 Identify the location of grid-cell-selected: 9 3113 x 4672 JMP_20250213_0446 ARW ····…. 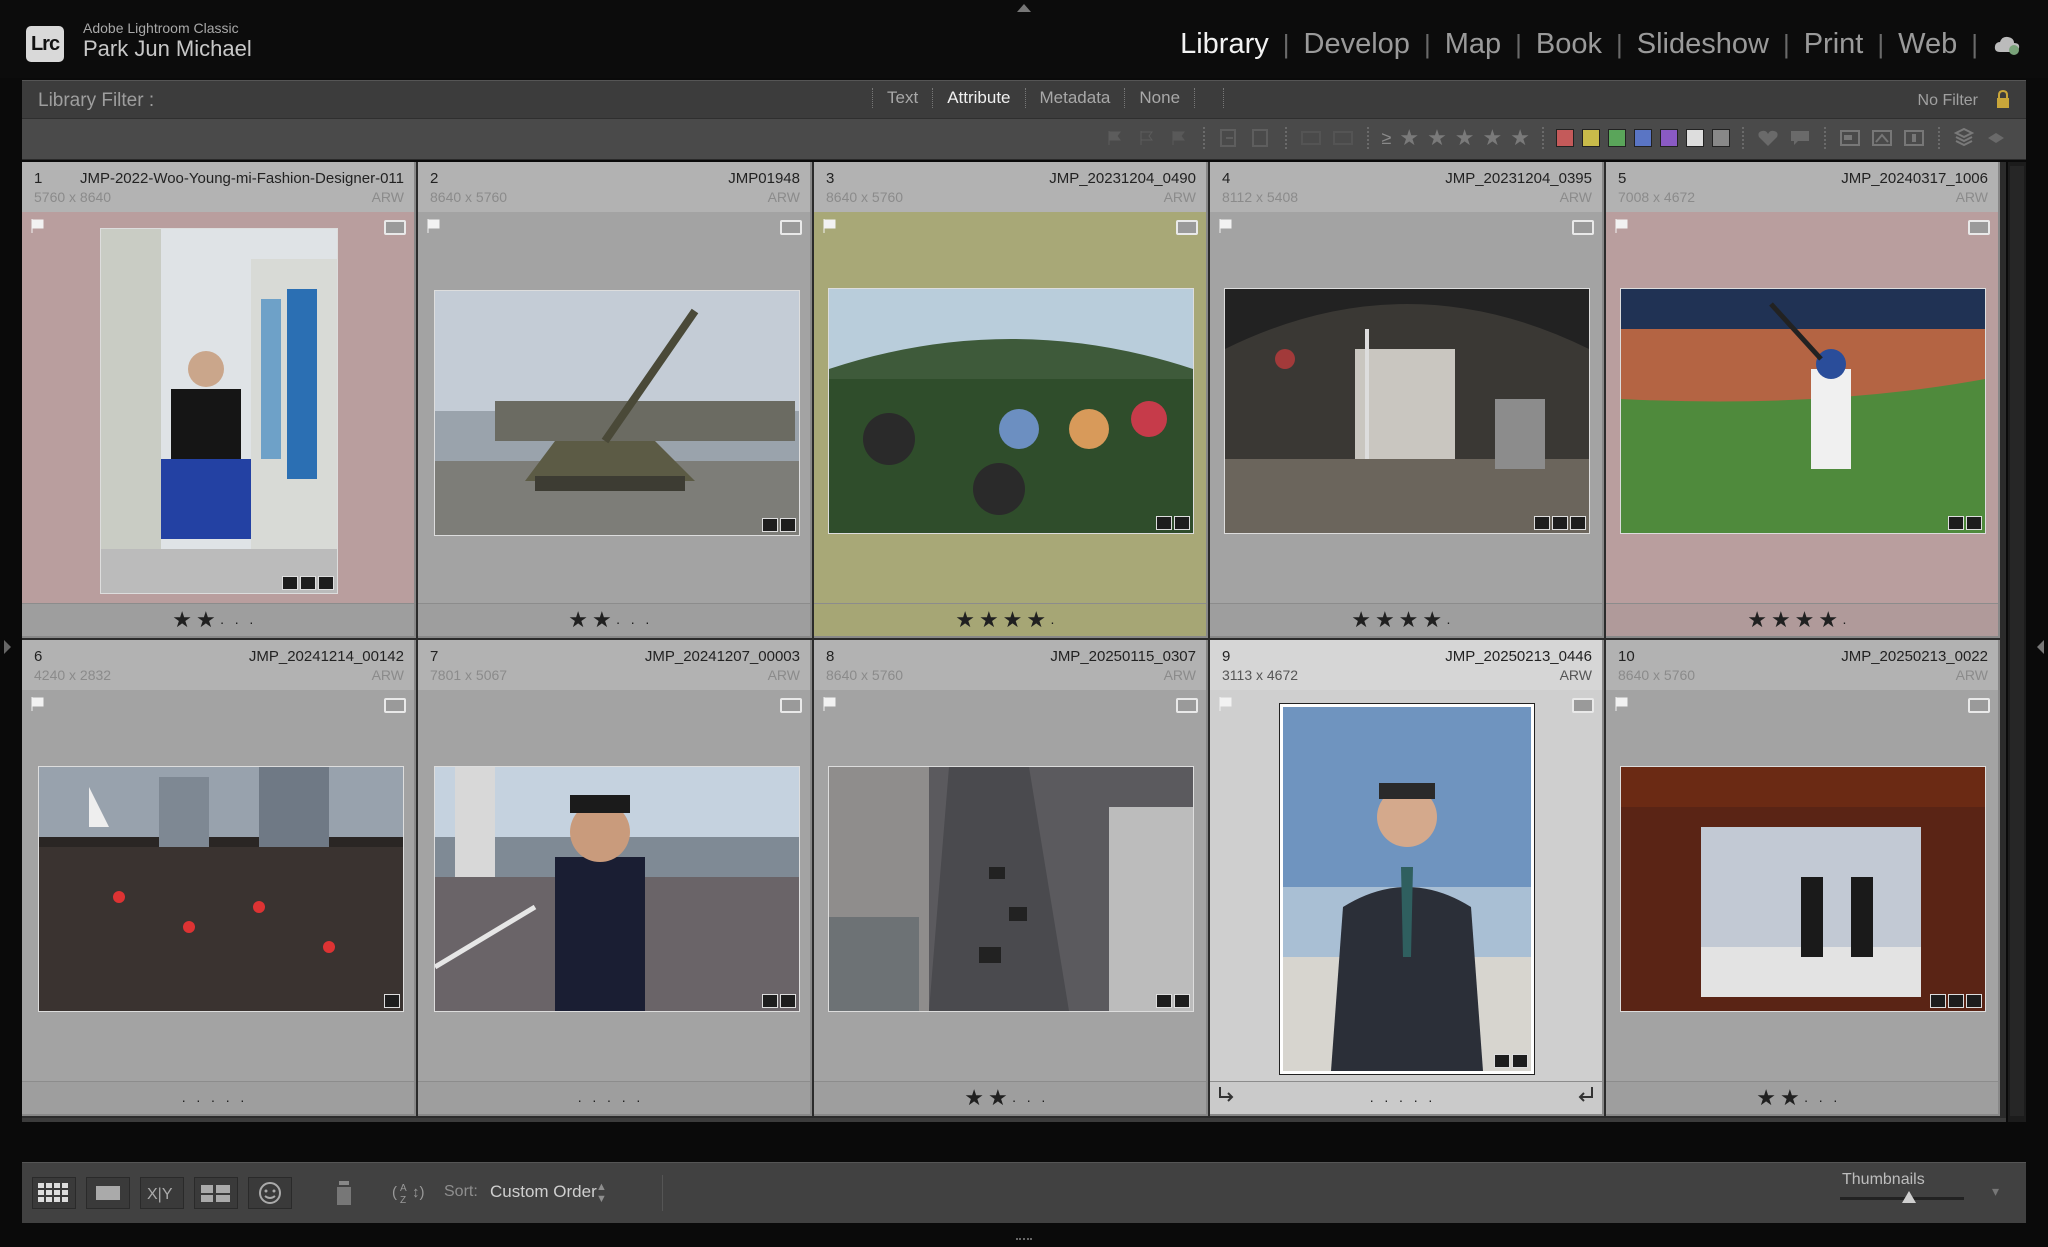
(1407, 878).